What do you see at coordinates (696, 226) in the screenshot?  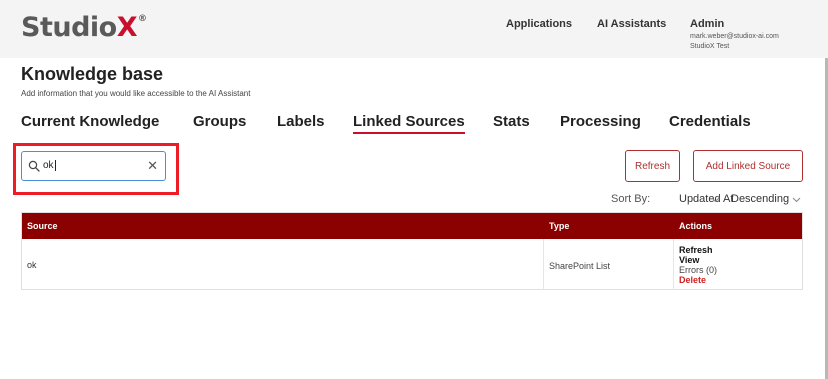 I see `column-header-actions: Actions` at bounding box center [696, 226].